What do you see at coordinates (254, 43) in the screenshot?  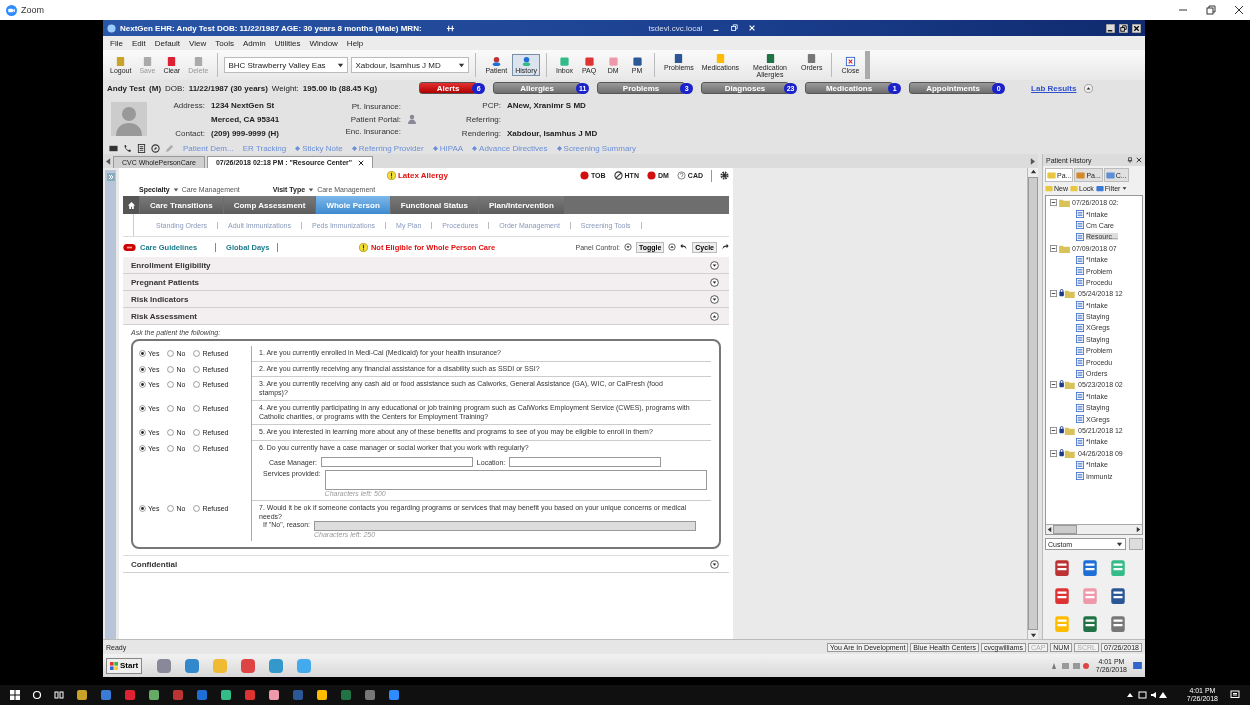 I see `menu-item: Admin` at bounding box center [254, 43].